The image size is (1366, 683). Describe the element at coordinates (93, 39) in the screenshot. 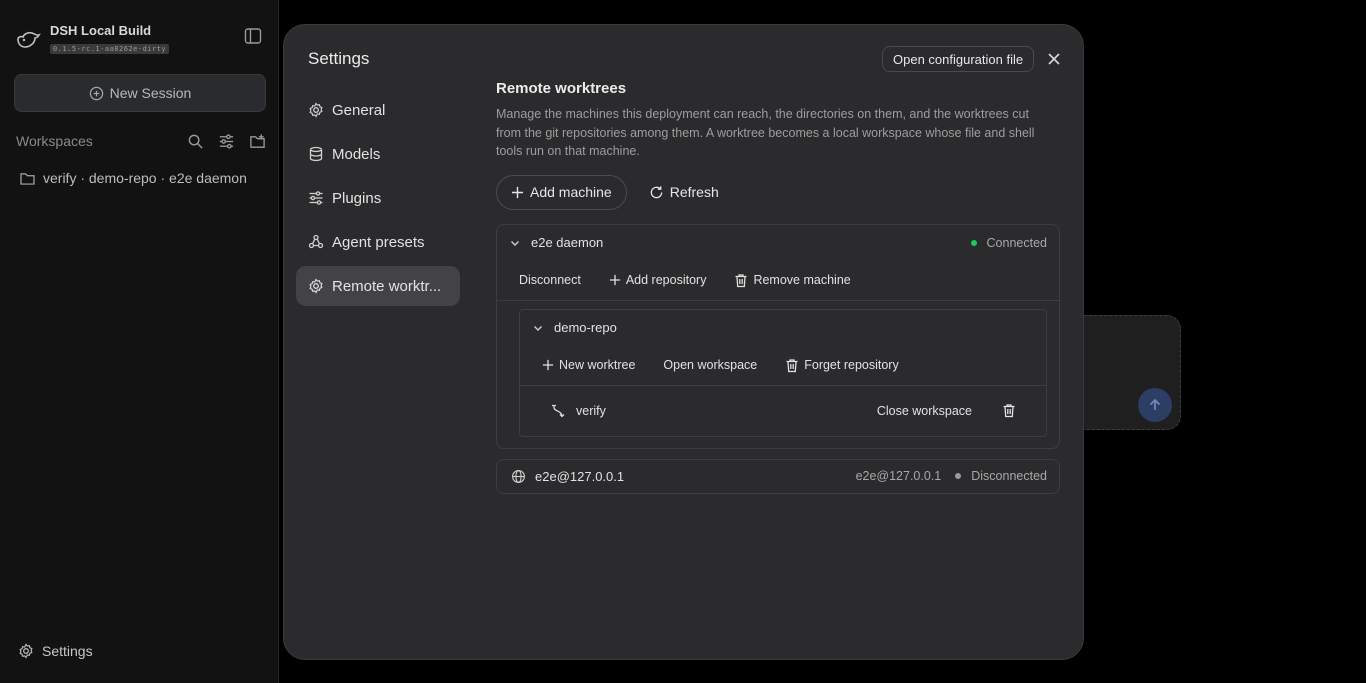

I see `brand: DSH Local Build 0.1.5-rc.1-aa8262e-dirty` at that location.